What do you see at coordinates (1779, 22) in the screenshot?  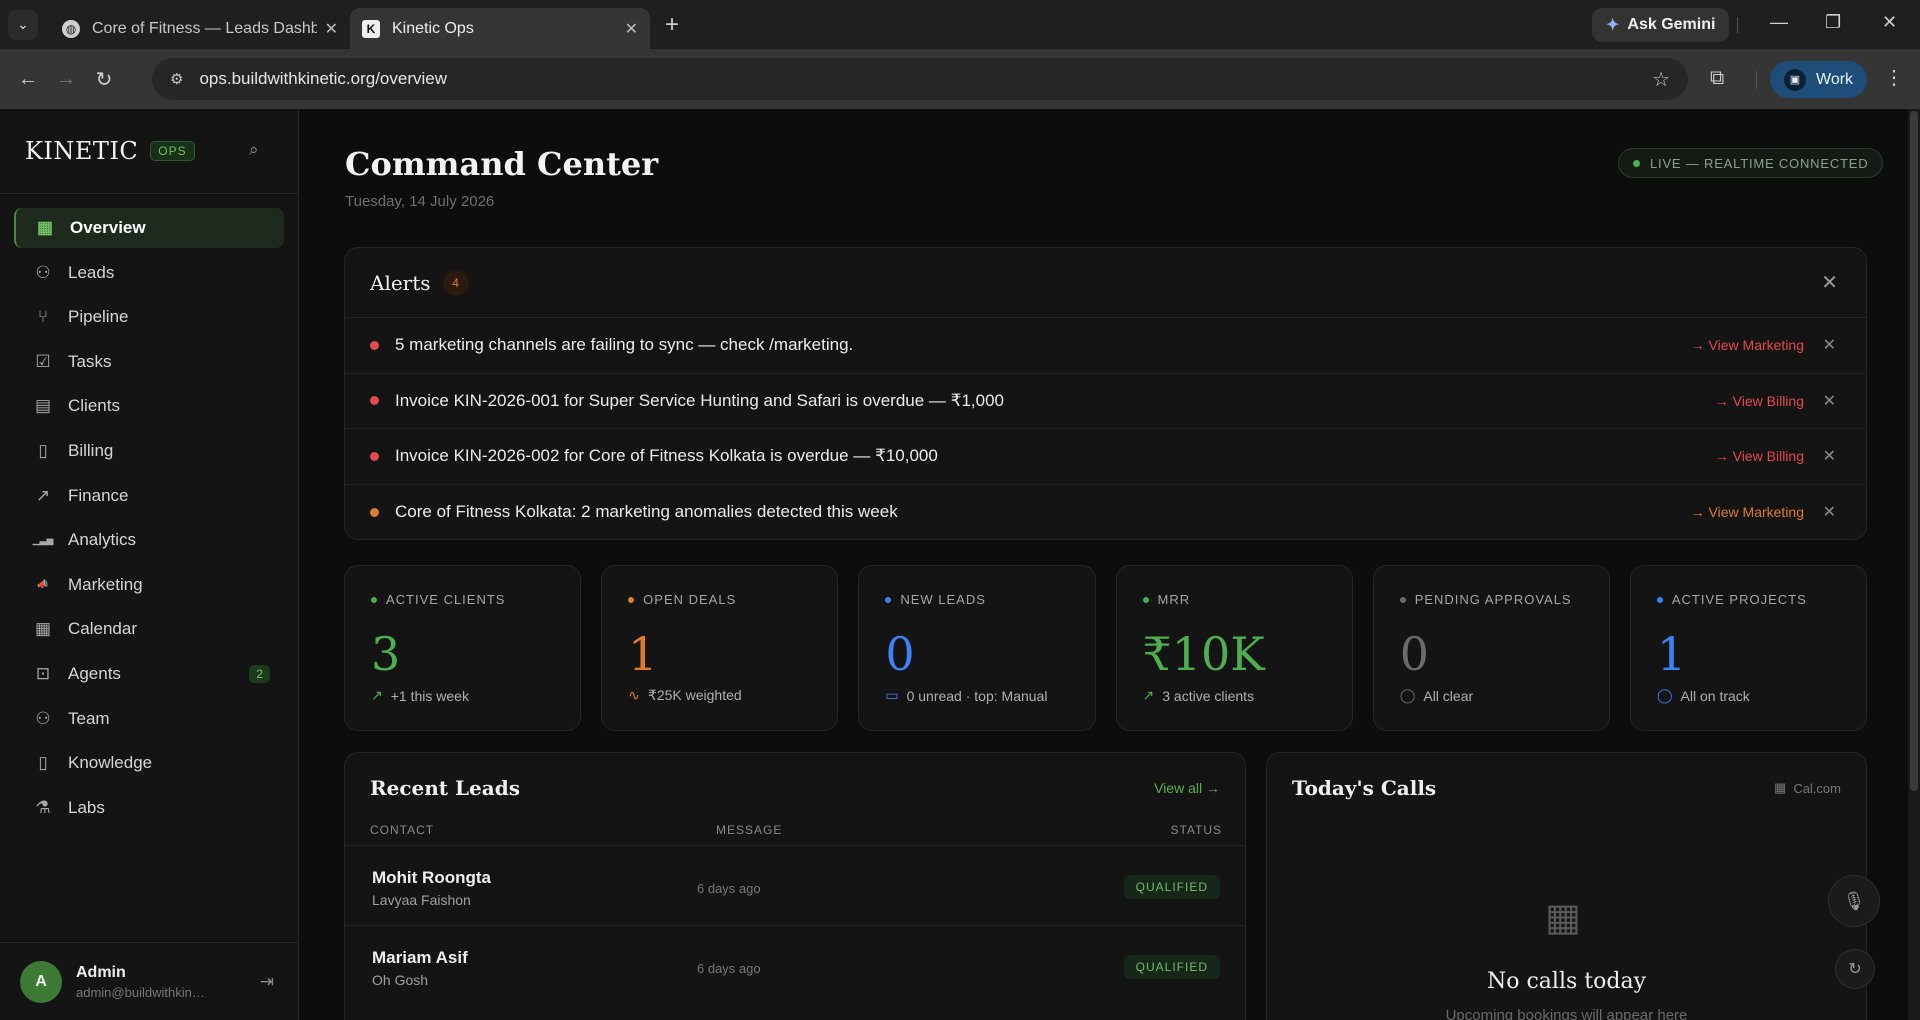 I see `minimize-icon: —` at bounding box center [1779, 22].